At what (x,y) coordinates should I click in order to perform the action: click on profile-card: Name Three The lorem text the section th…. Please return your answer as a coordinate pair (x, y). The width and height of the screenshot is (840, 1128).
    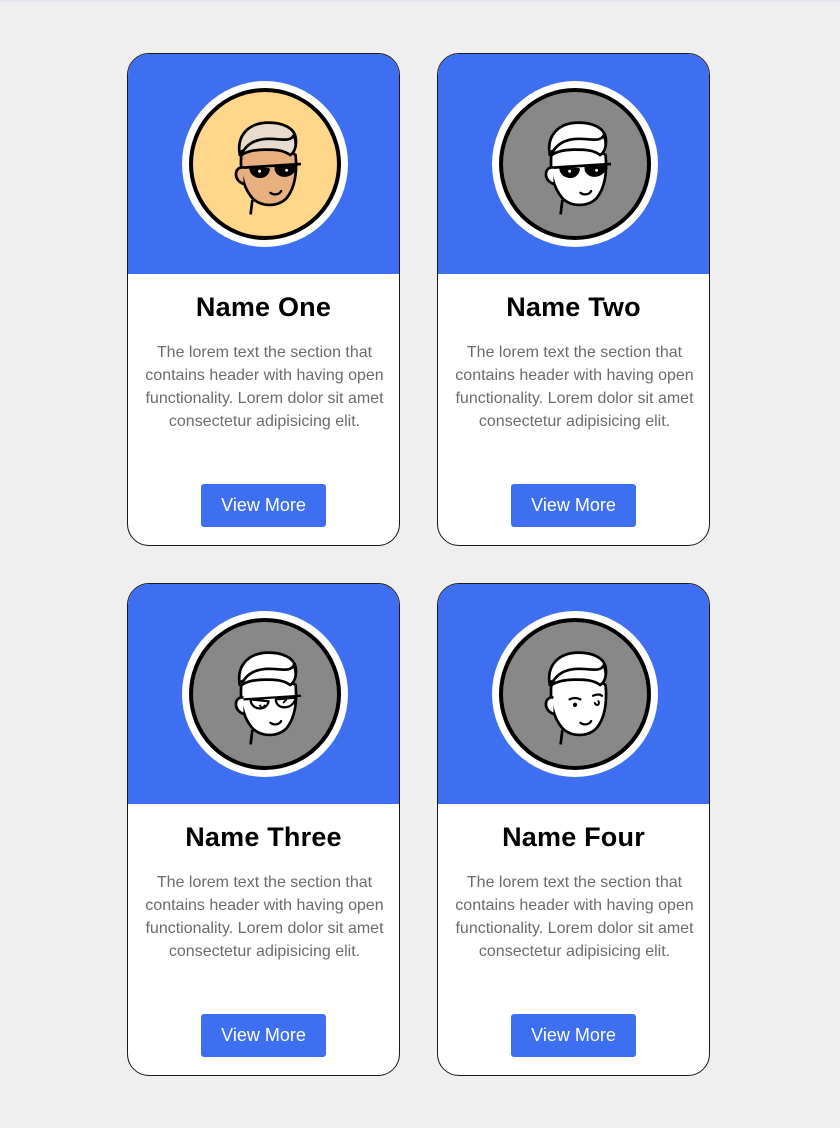
    Looking at the image, I should click on (263, 829).